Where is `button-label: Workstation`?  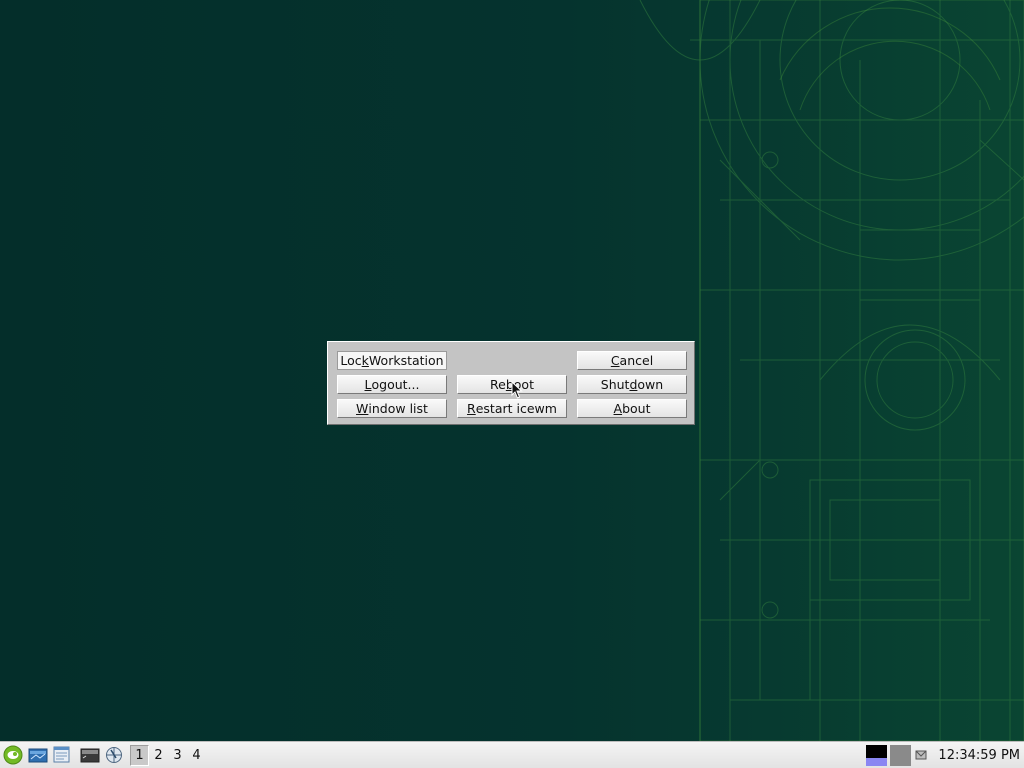 button-label: Workstation is located at coordinates (406, 360).